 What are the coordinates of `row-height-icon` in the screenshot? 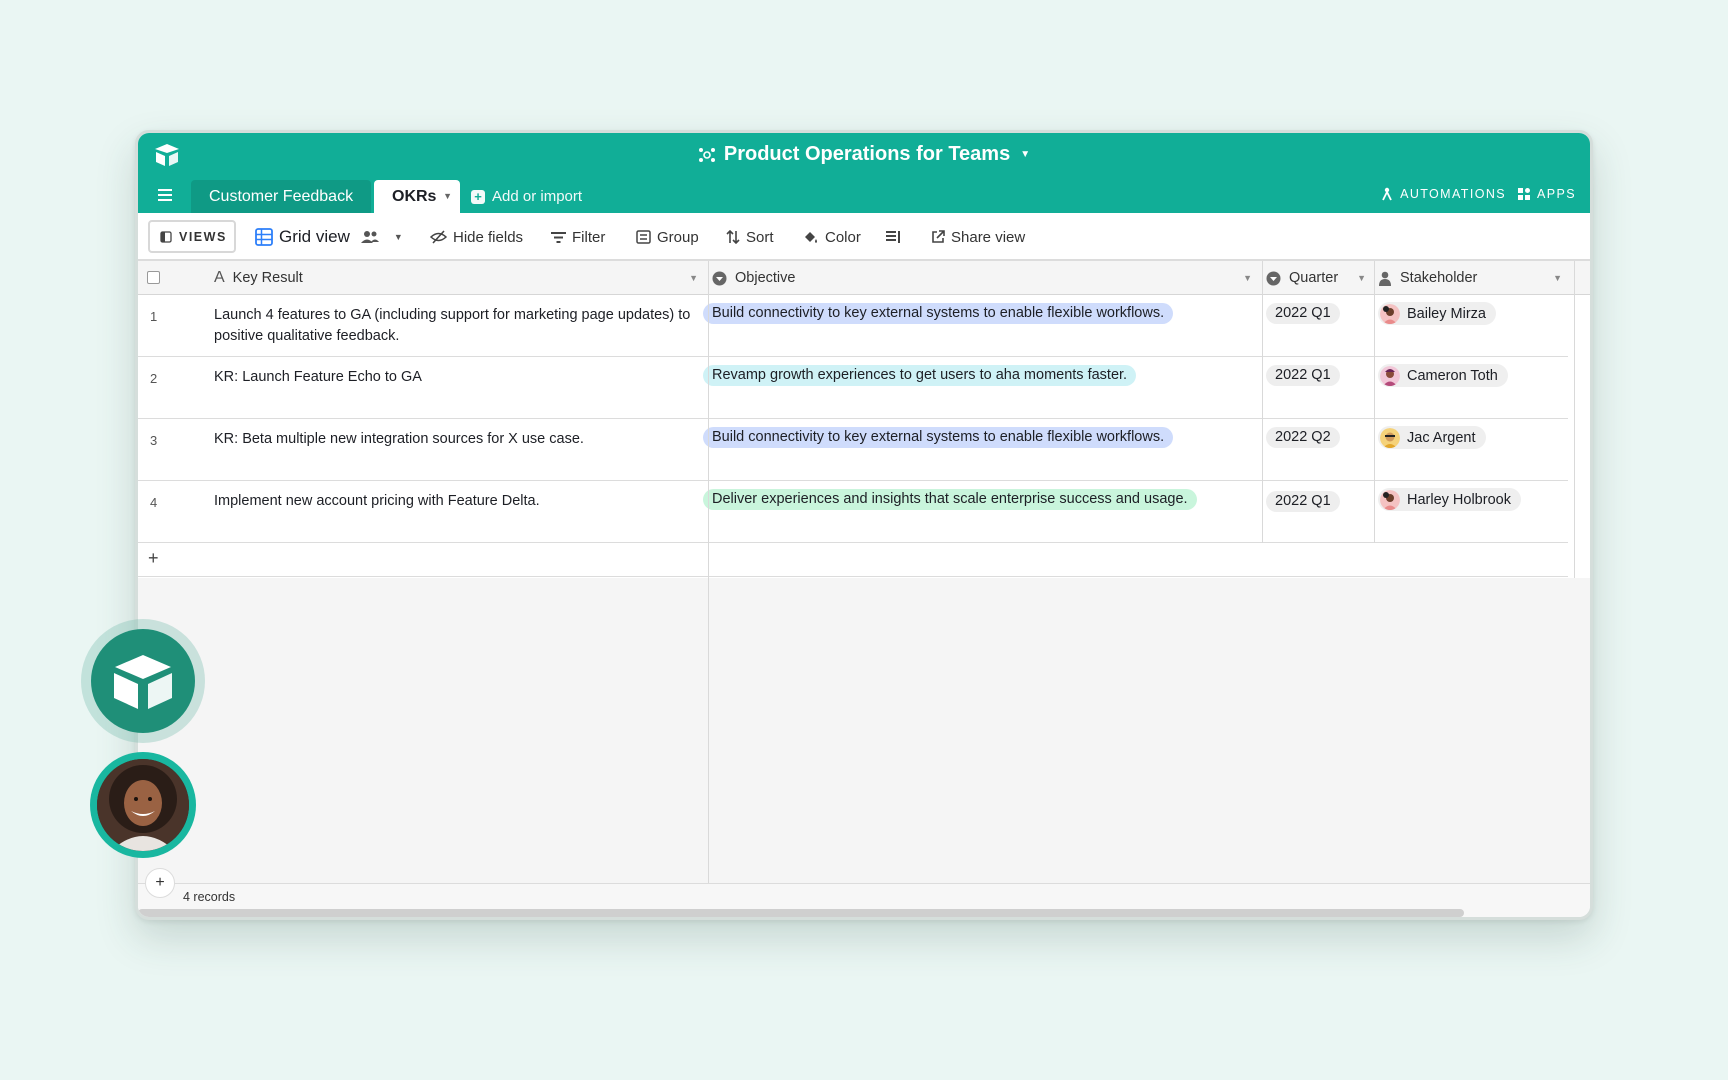 It's located at (893, 237).